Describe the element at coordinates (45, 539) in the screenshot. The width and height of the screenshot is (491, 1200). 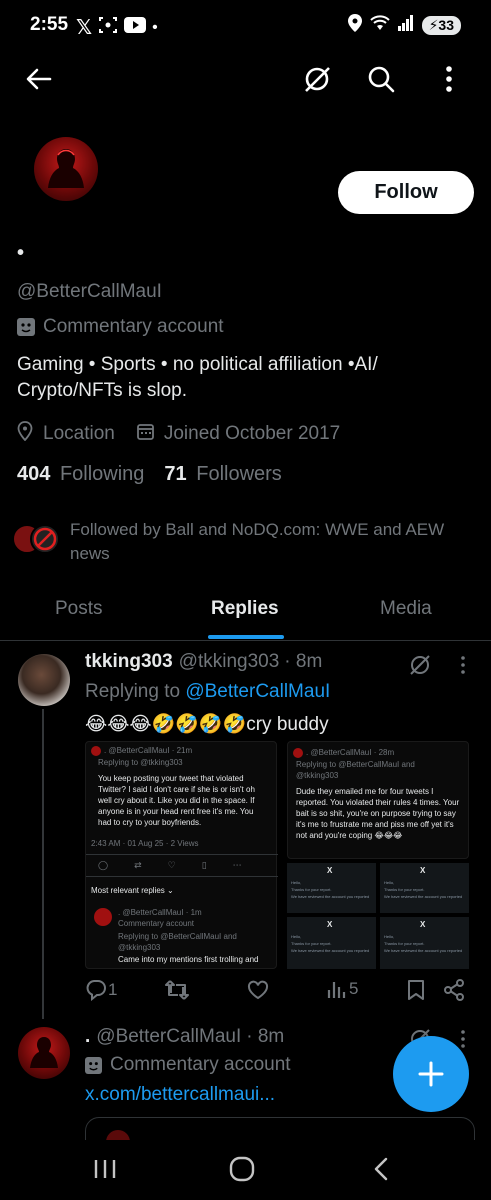
I see `follower-avatar` at that location.